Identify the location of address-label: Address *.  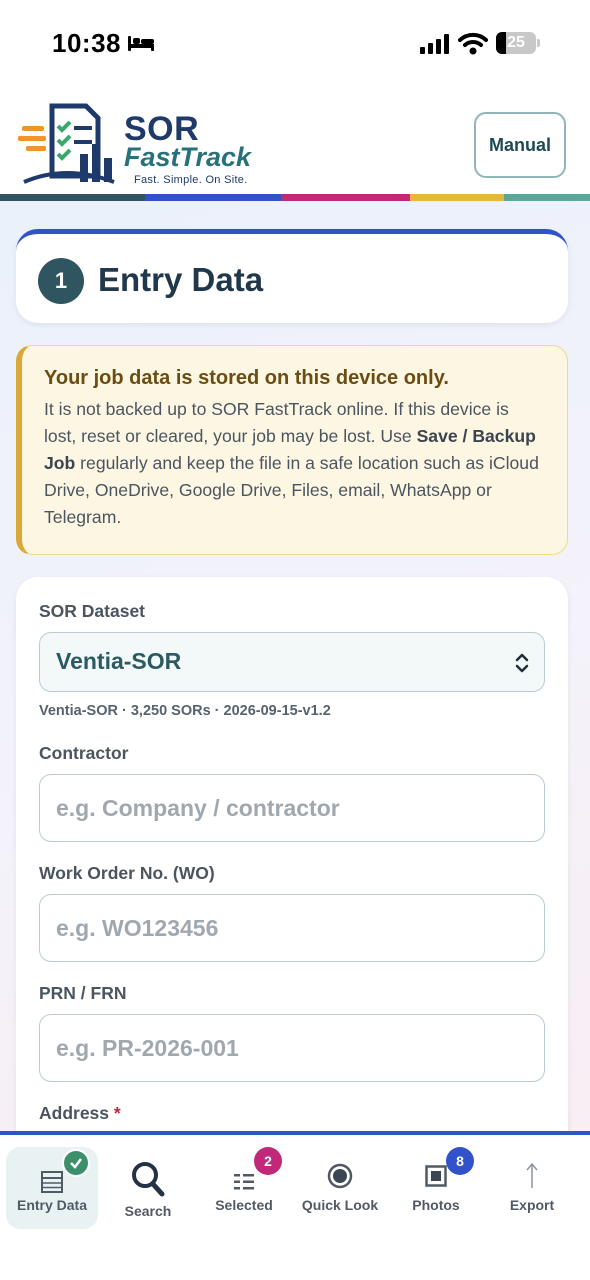
(80, 1113).